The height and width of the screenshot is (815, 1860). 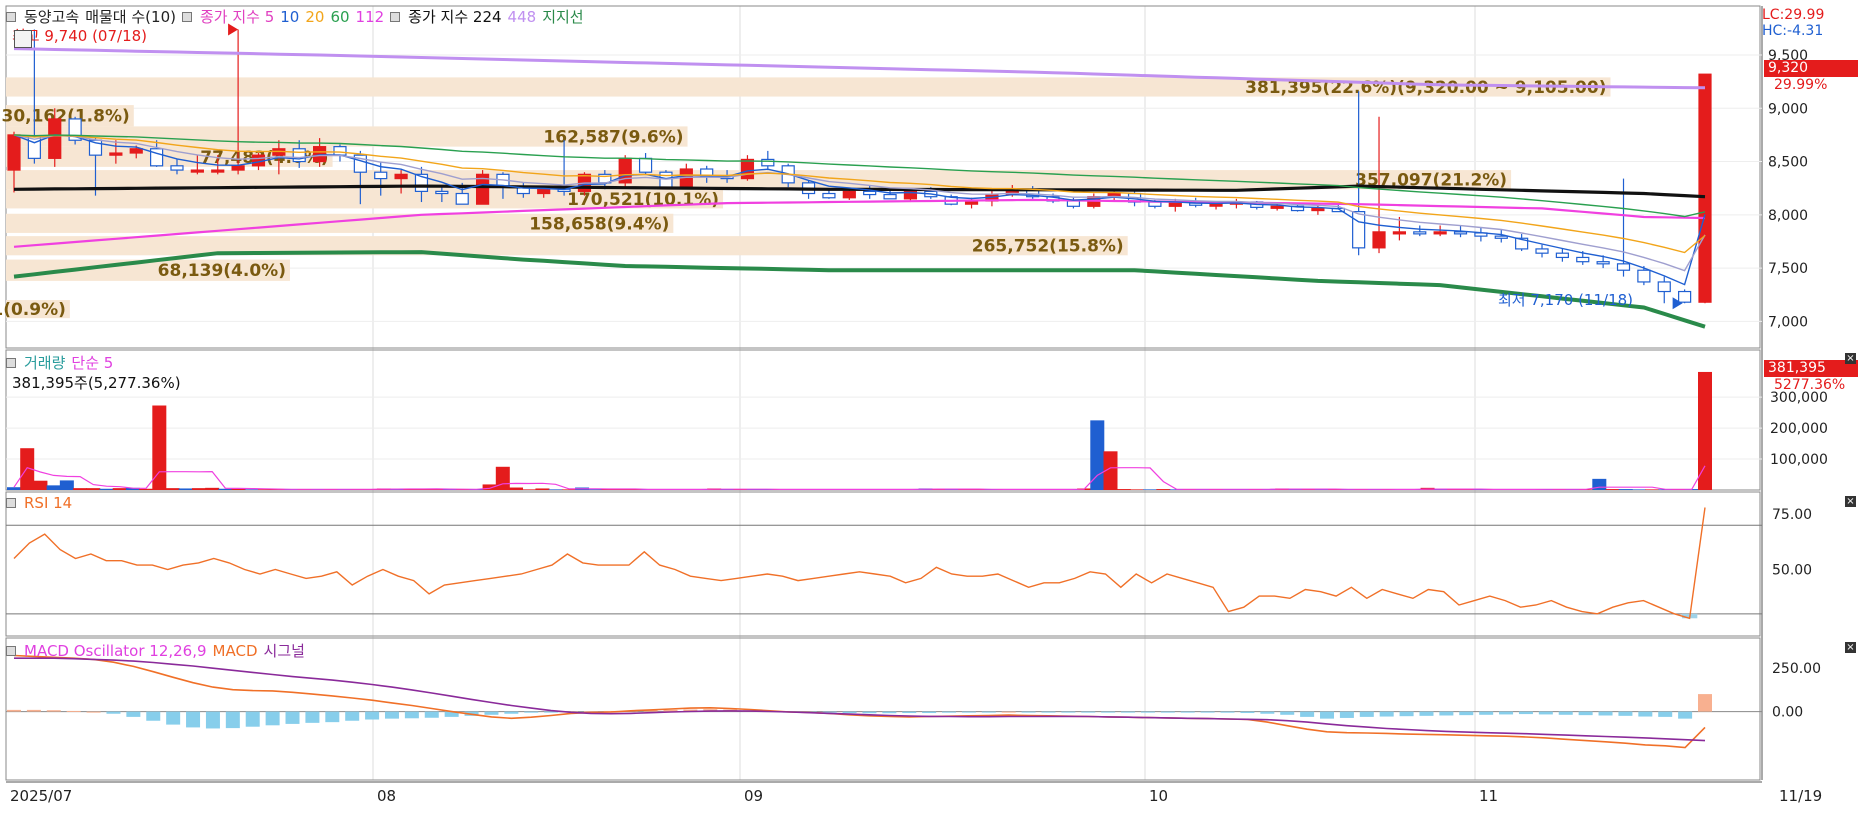 What do you see at coordinates (314, 17) in the screenshot?
I see `ma20-legend: 20` at bounding box center [314, 17].